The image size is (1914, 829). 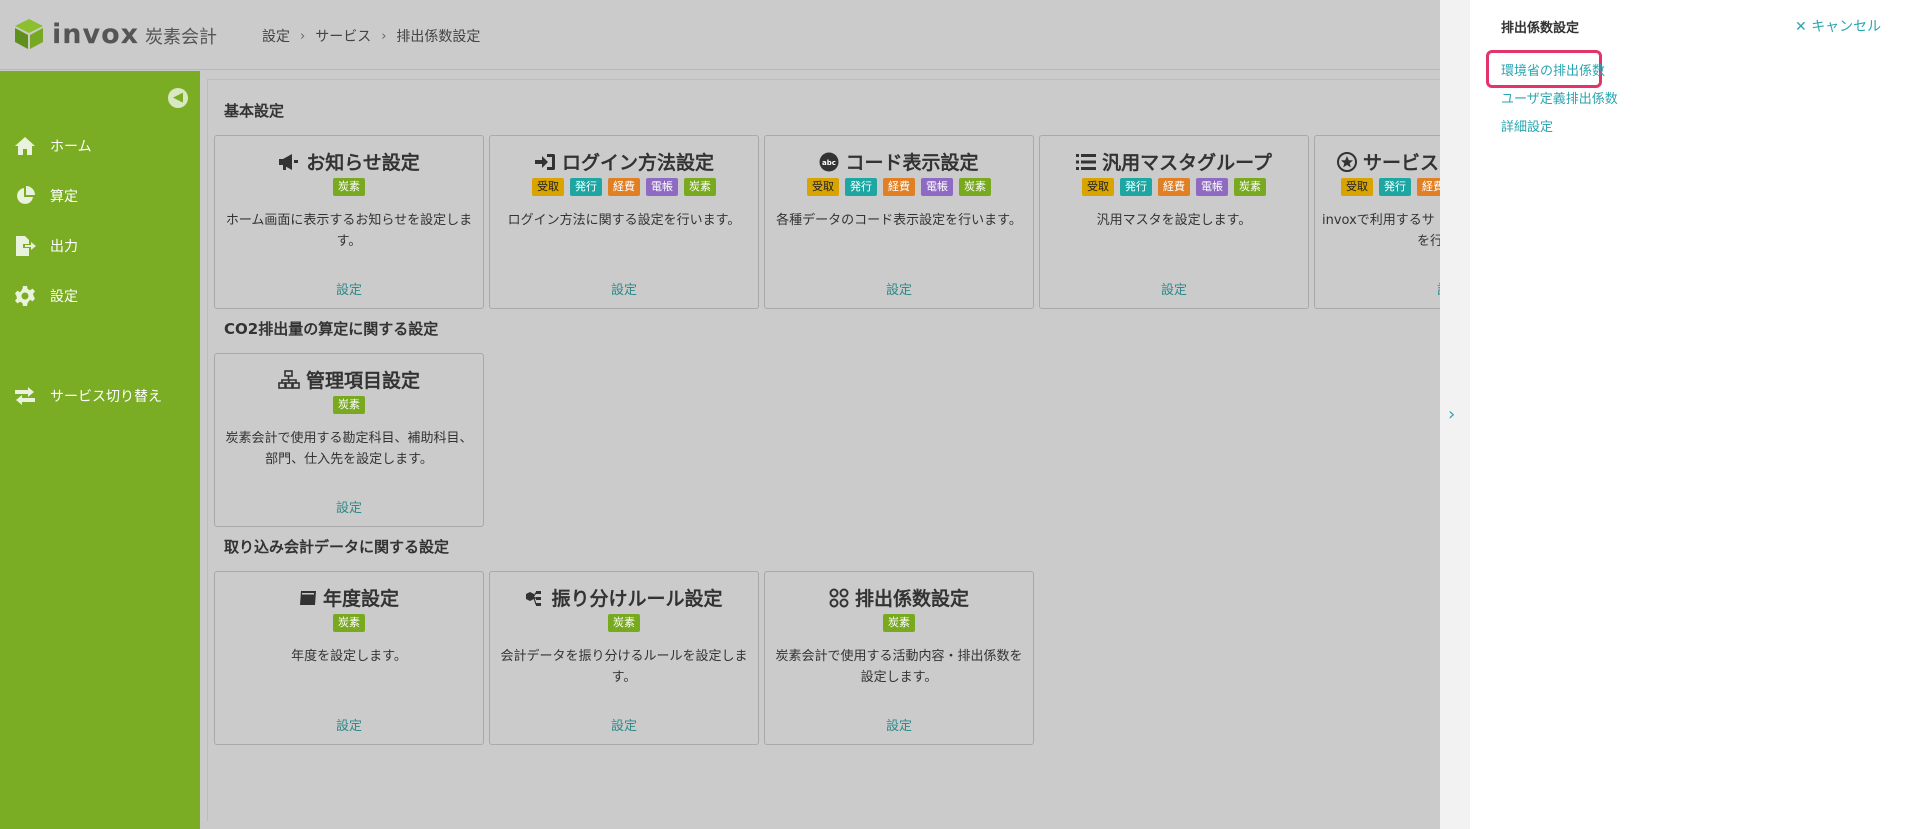 What do you see at coordinates (1086, 162) in the screenshot?
I see `list-icon` at bounding box center [1086, 162].